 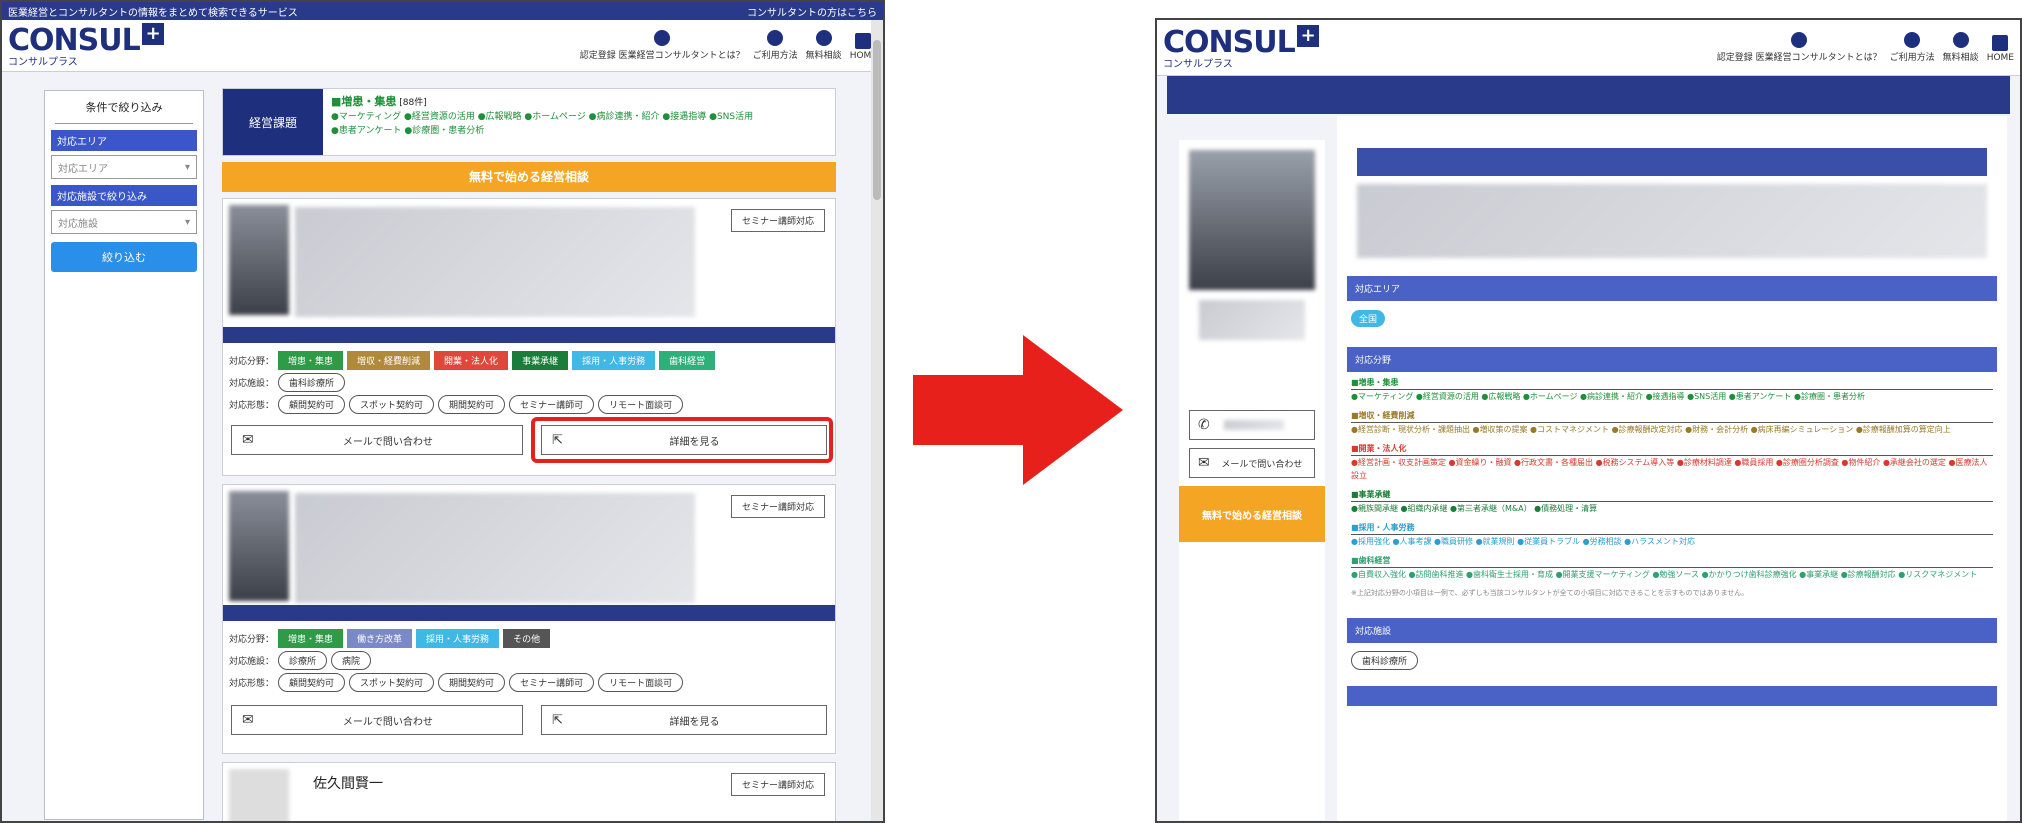 I want to click on field-pill: 増収・経費削減, so click(x=389, y=360).